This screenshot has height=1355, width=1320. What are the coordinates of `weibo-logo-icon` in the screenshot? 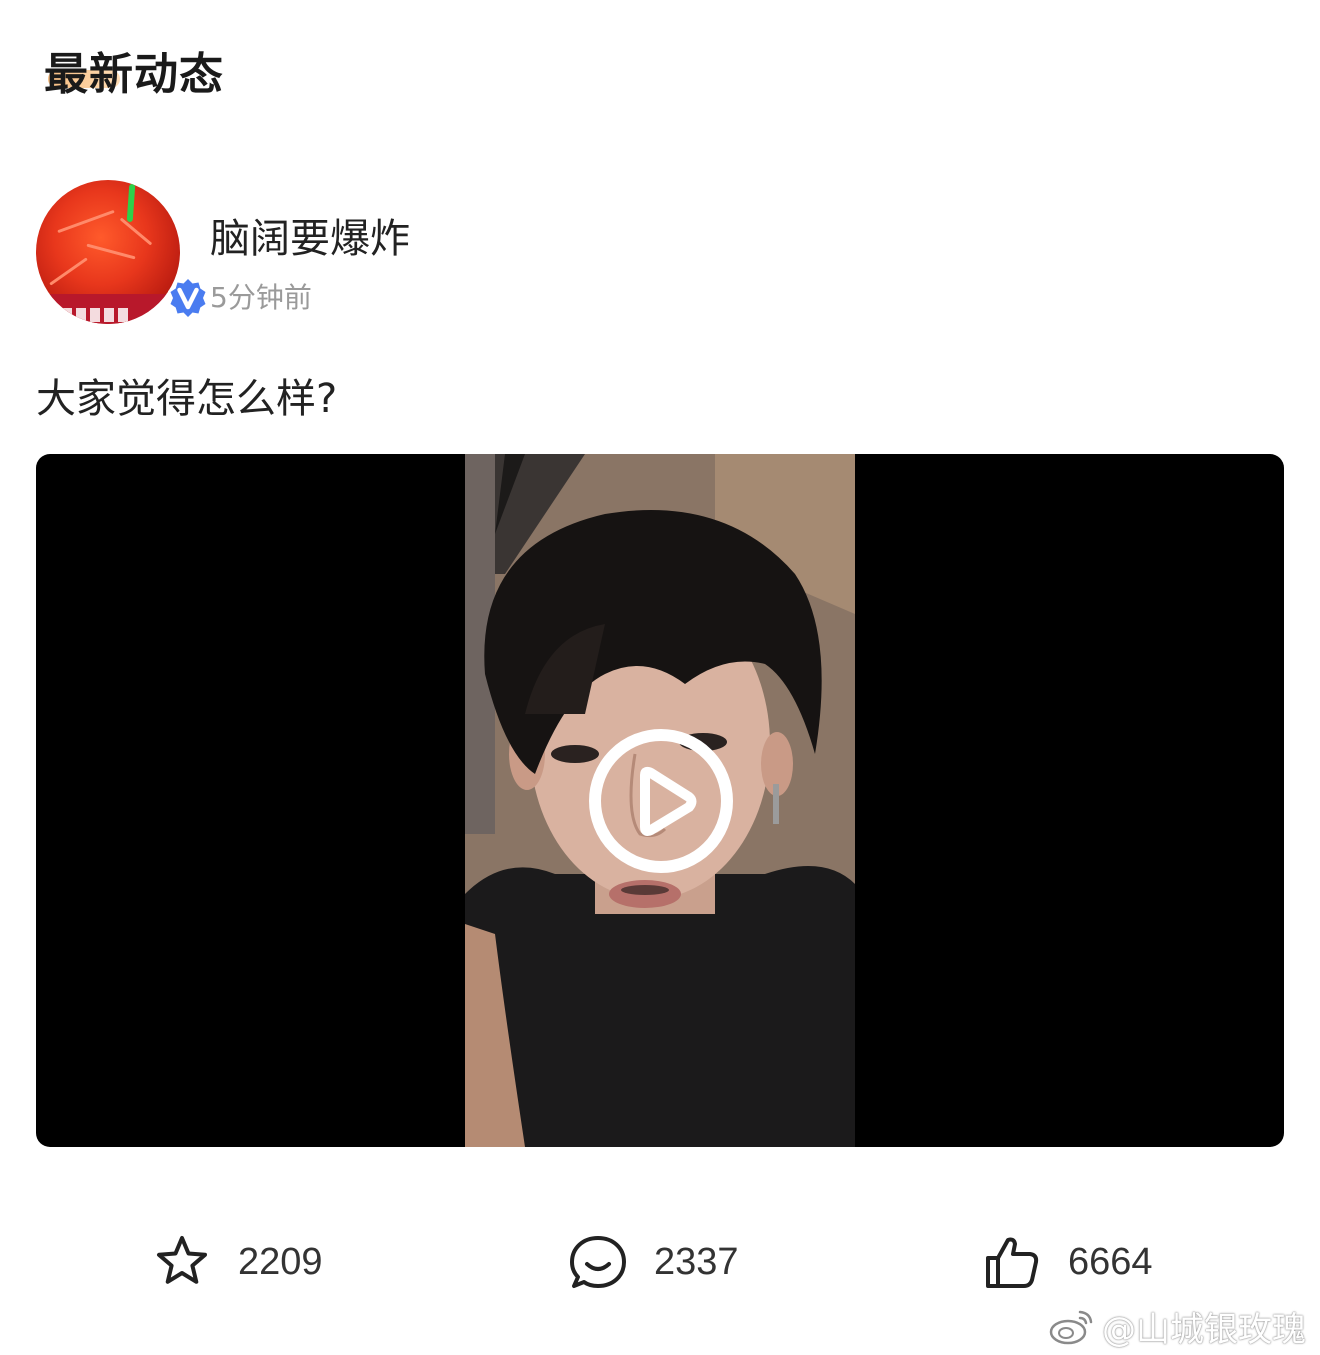 It's located at (1071, 1327).